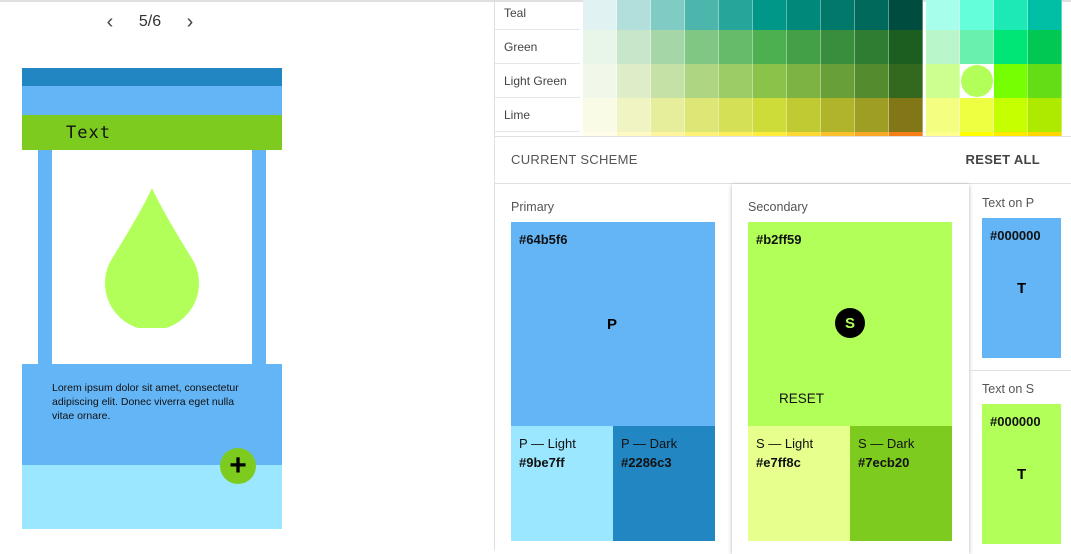  I want to click on primary-swatch: #64b5f6 P, so click(613, 324).